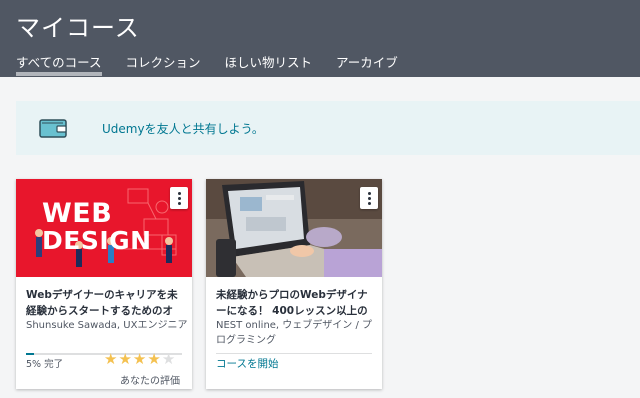  I want to click on page-title: マイコース, so click(78, 28).